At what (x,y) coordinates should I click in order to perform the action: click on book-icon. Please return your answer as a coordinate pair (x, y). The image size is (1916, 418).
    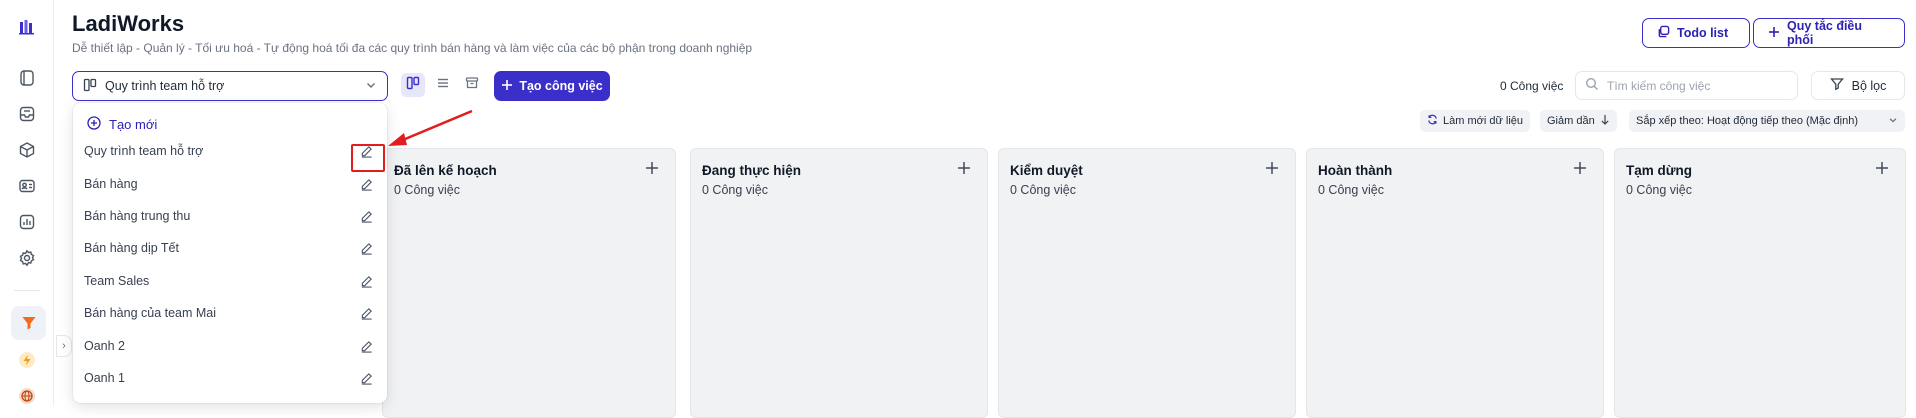
    Looking at the image, I should click on (27, 78).